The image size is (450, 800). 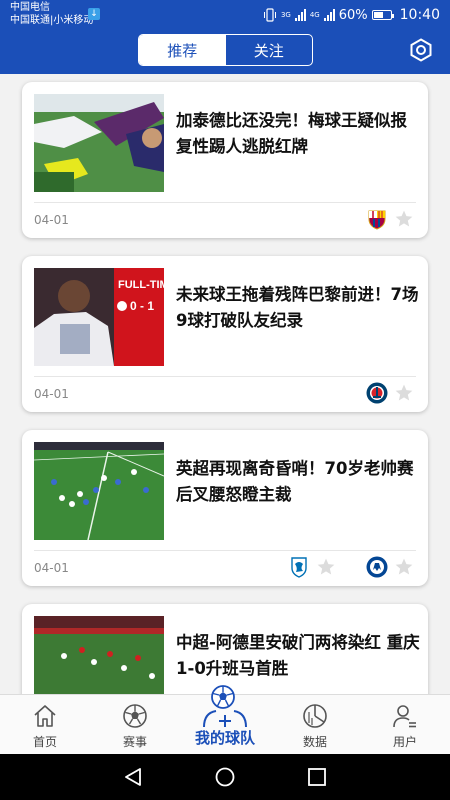 I want to click on news-headline: 加泰德比还没完！梅球王疑似报复性踢人逃脱红牌, so click(x=298, y=134).